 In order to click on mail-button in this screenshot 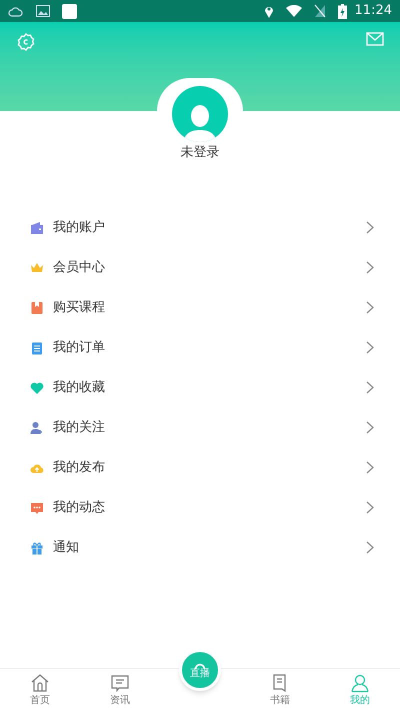, I will do `click(375, 39)`.